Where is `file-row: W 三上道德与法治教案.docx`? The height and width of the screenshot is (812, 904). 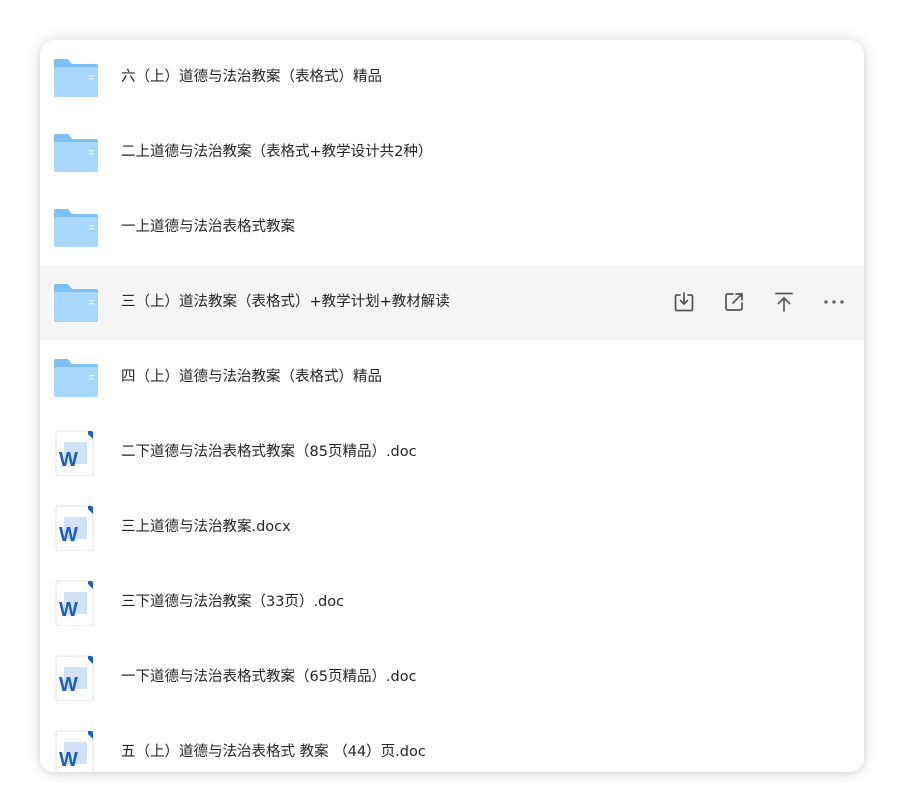 file-row: W 三上道德与法治教案.docx is located at coordinates (452, 527).